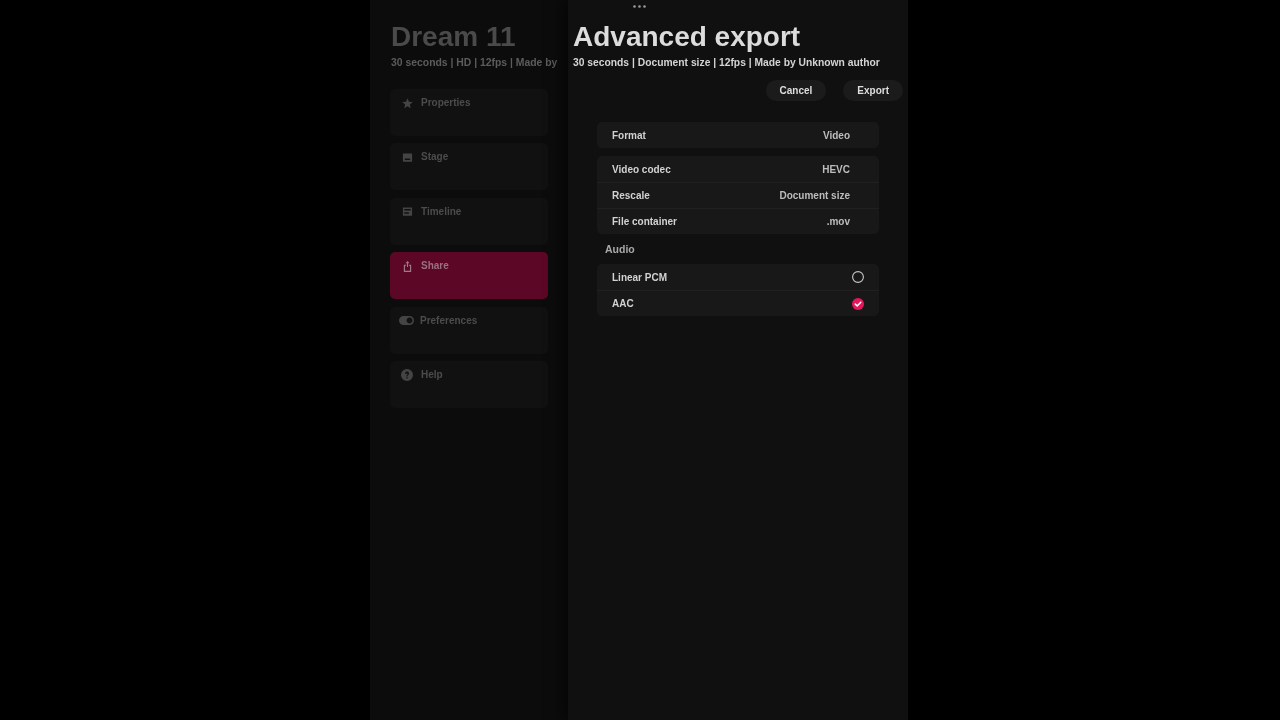  I want to click on help-icon, so click(407, 374).